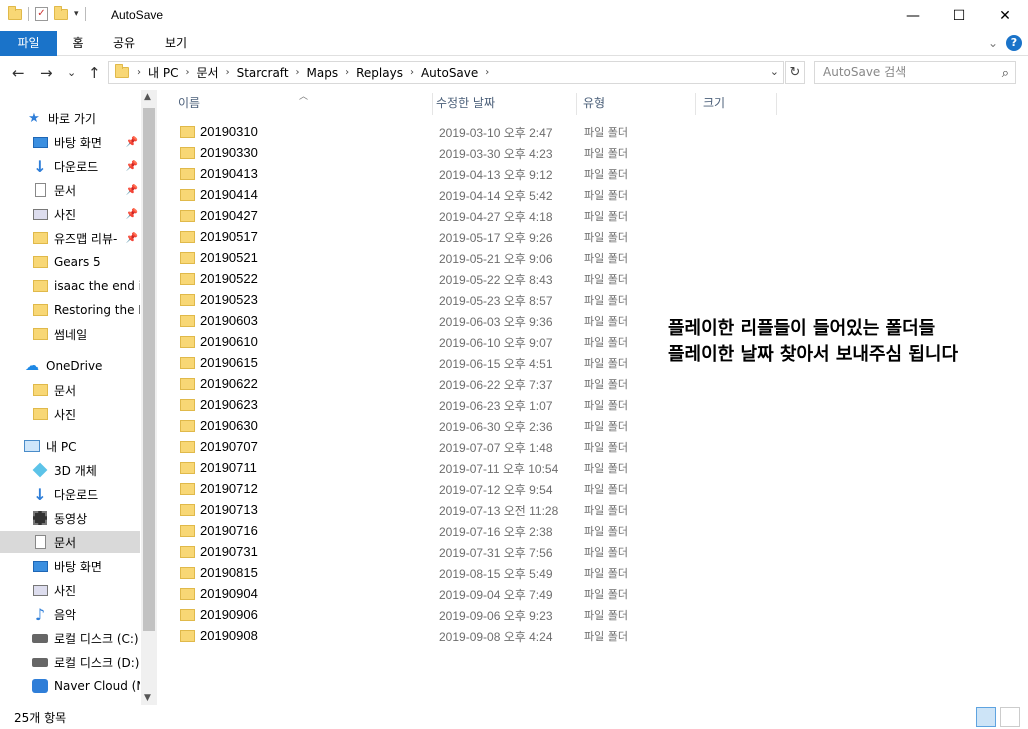 The image size is (1028, 729). Describe the element at coordinates (379, 73) in the screenshot. I see `breadcrumb-replays: Replays` at that location.